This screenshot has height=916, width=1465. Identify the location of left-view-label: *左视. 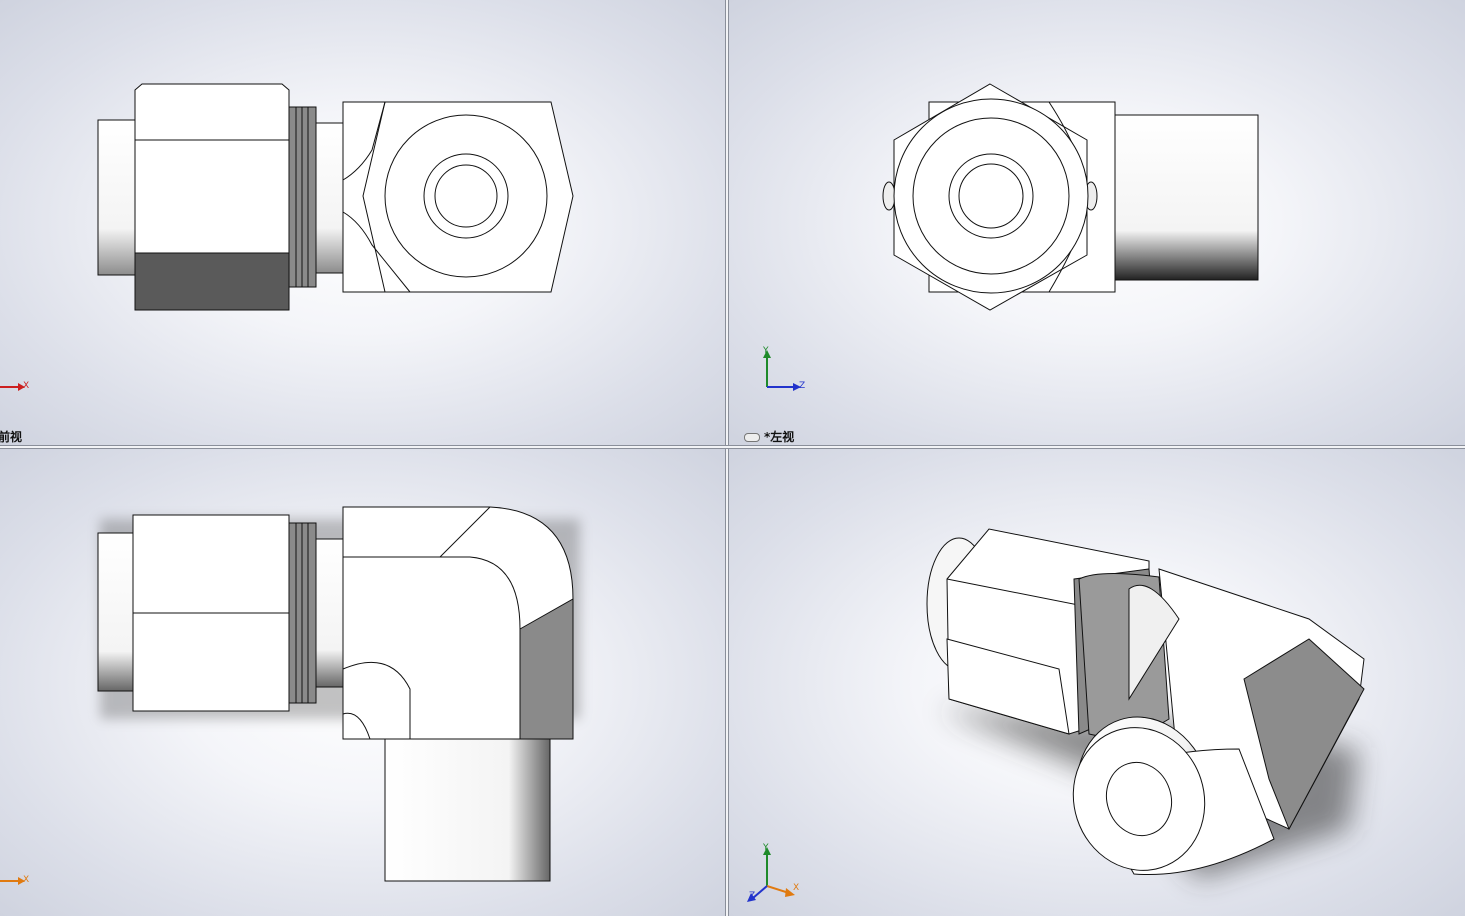
(769, 436).